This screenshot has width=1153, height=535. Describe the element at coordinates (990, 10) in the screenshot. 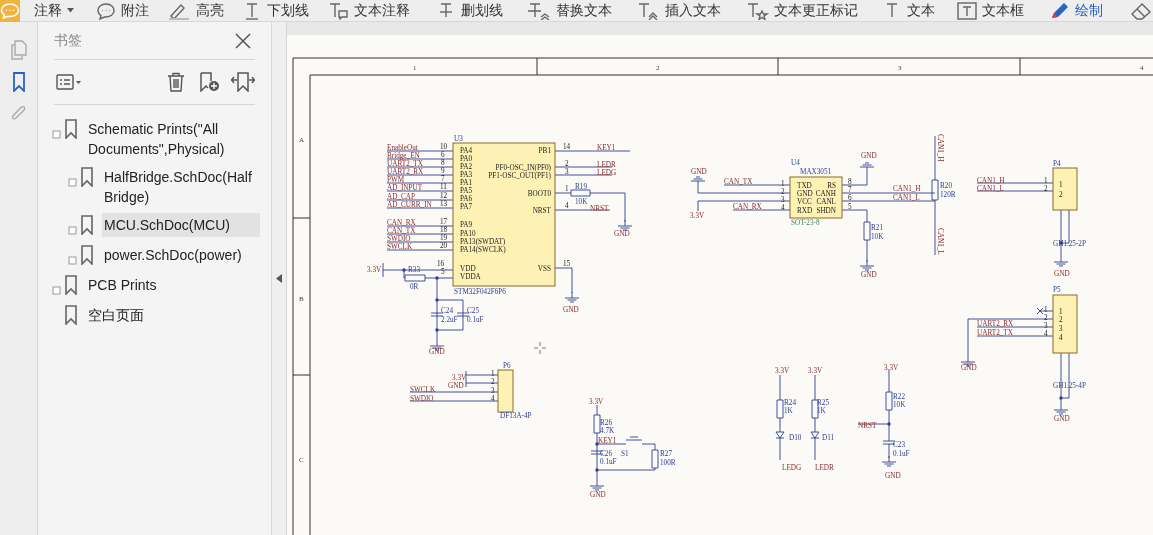

I see `toolbar-button: 文本框` at that location.